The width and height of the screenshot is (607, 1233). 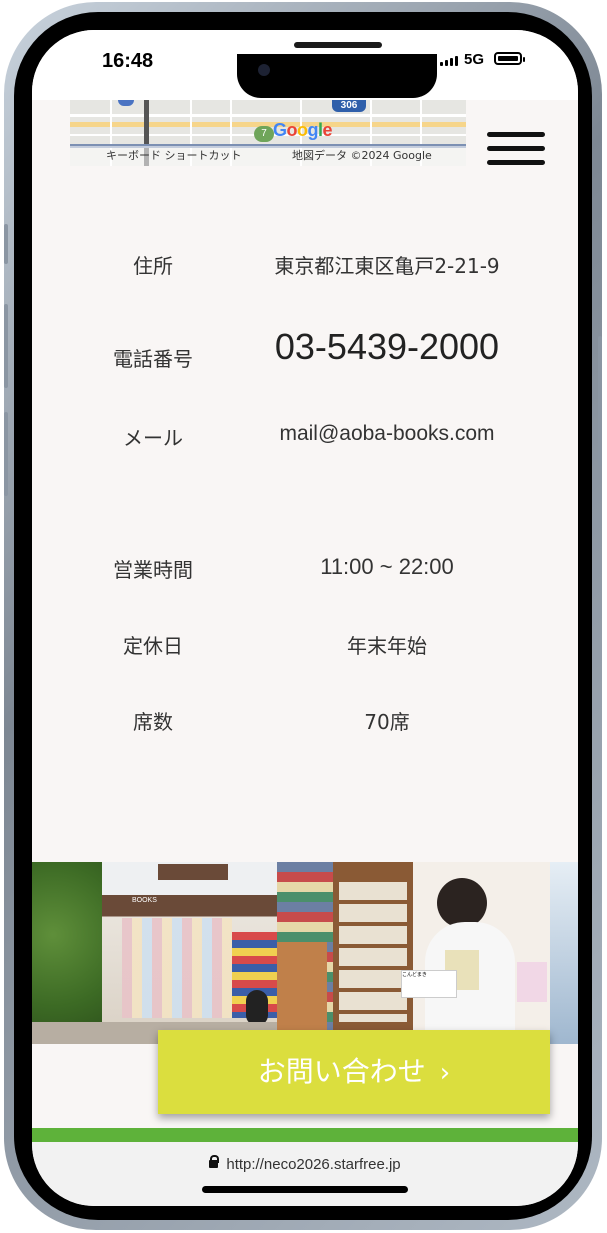 I want to click on interior-photo: こんどまき, so click(x=413, y=953).